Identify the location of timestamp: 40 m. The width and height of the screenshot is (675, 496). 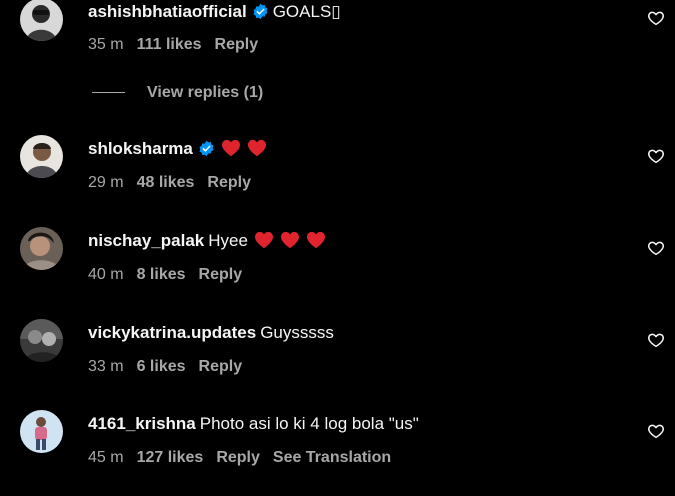
(106, 274).